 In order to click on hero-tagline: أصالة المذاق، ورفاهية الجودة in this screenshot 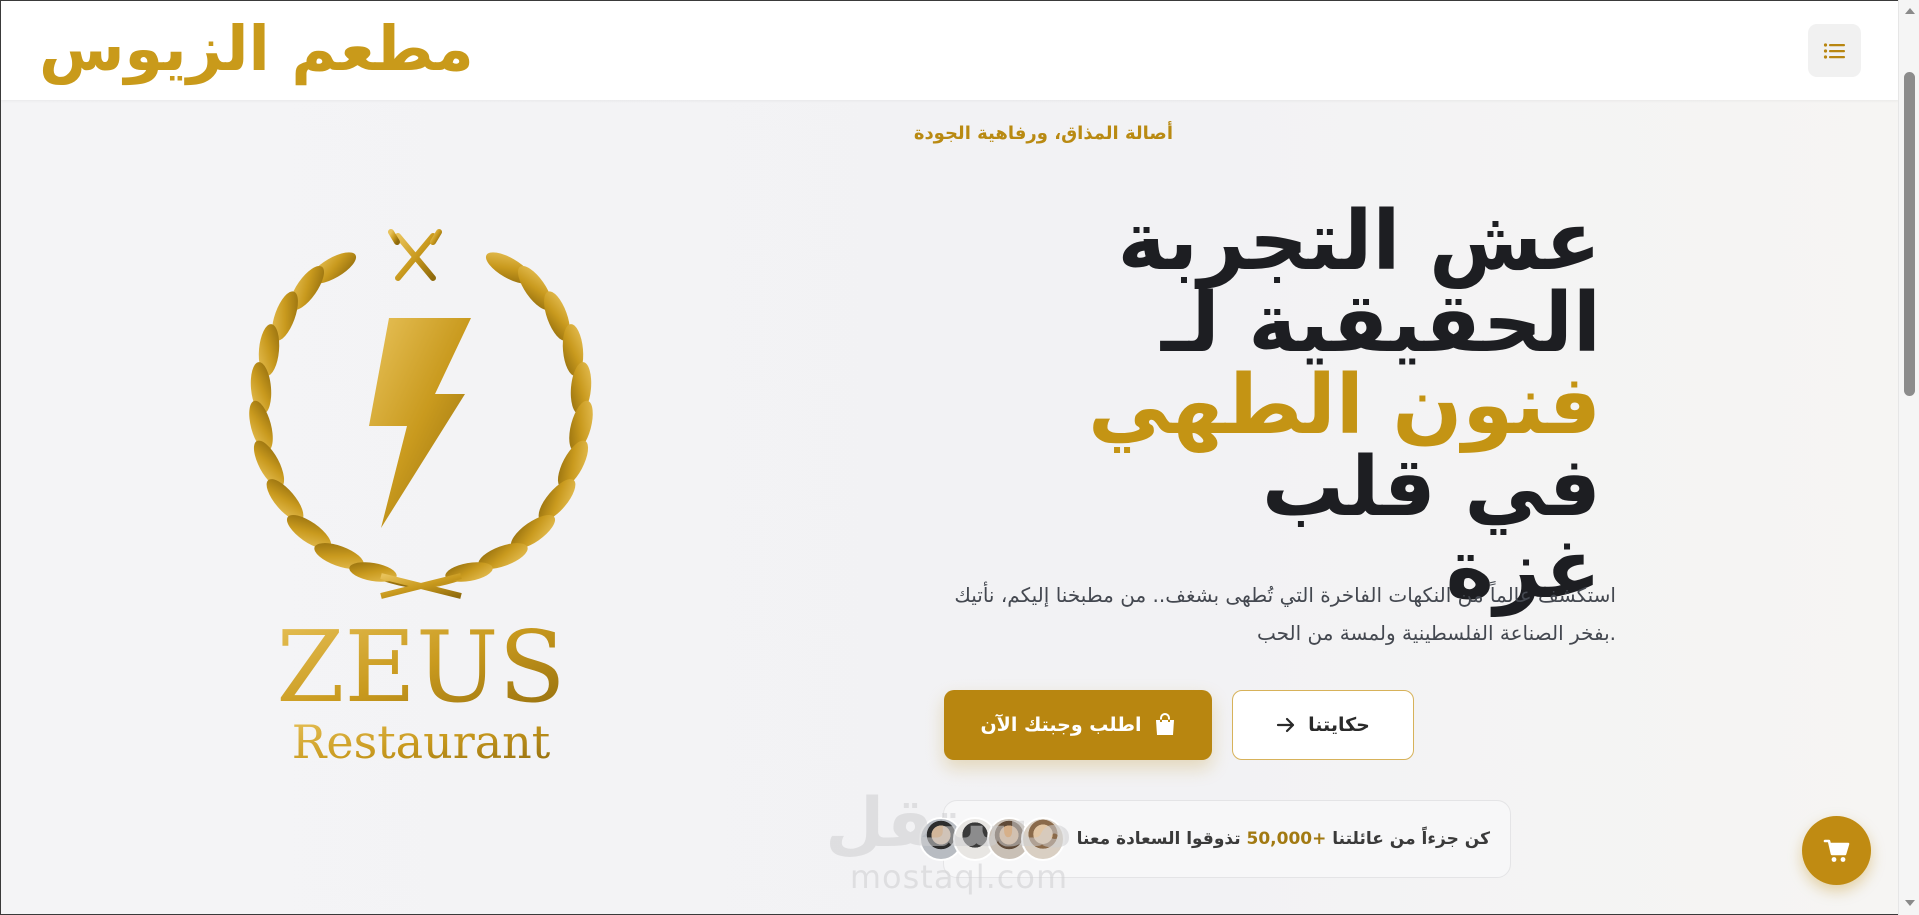, I will do `click(1043, 133)`.